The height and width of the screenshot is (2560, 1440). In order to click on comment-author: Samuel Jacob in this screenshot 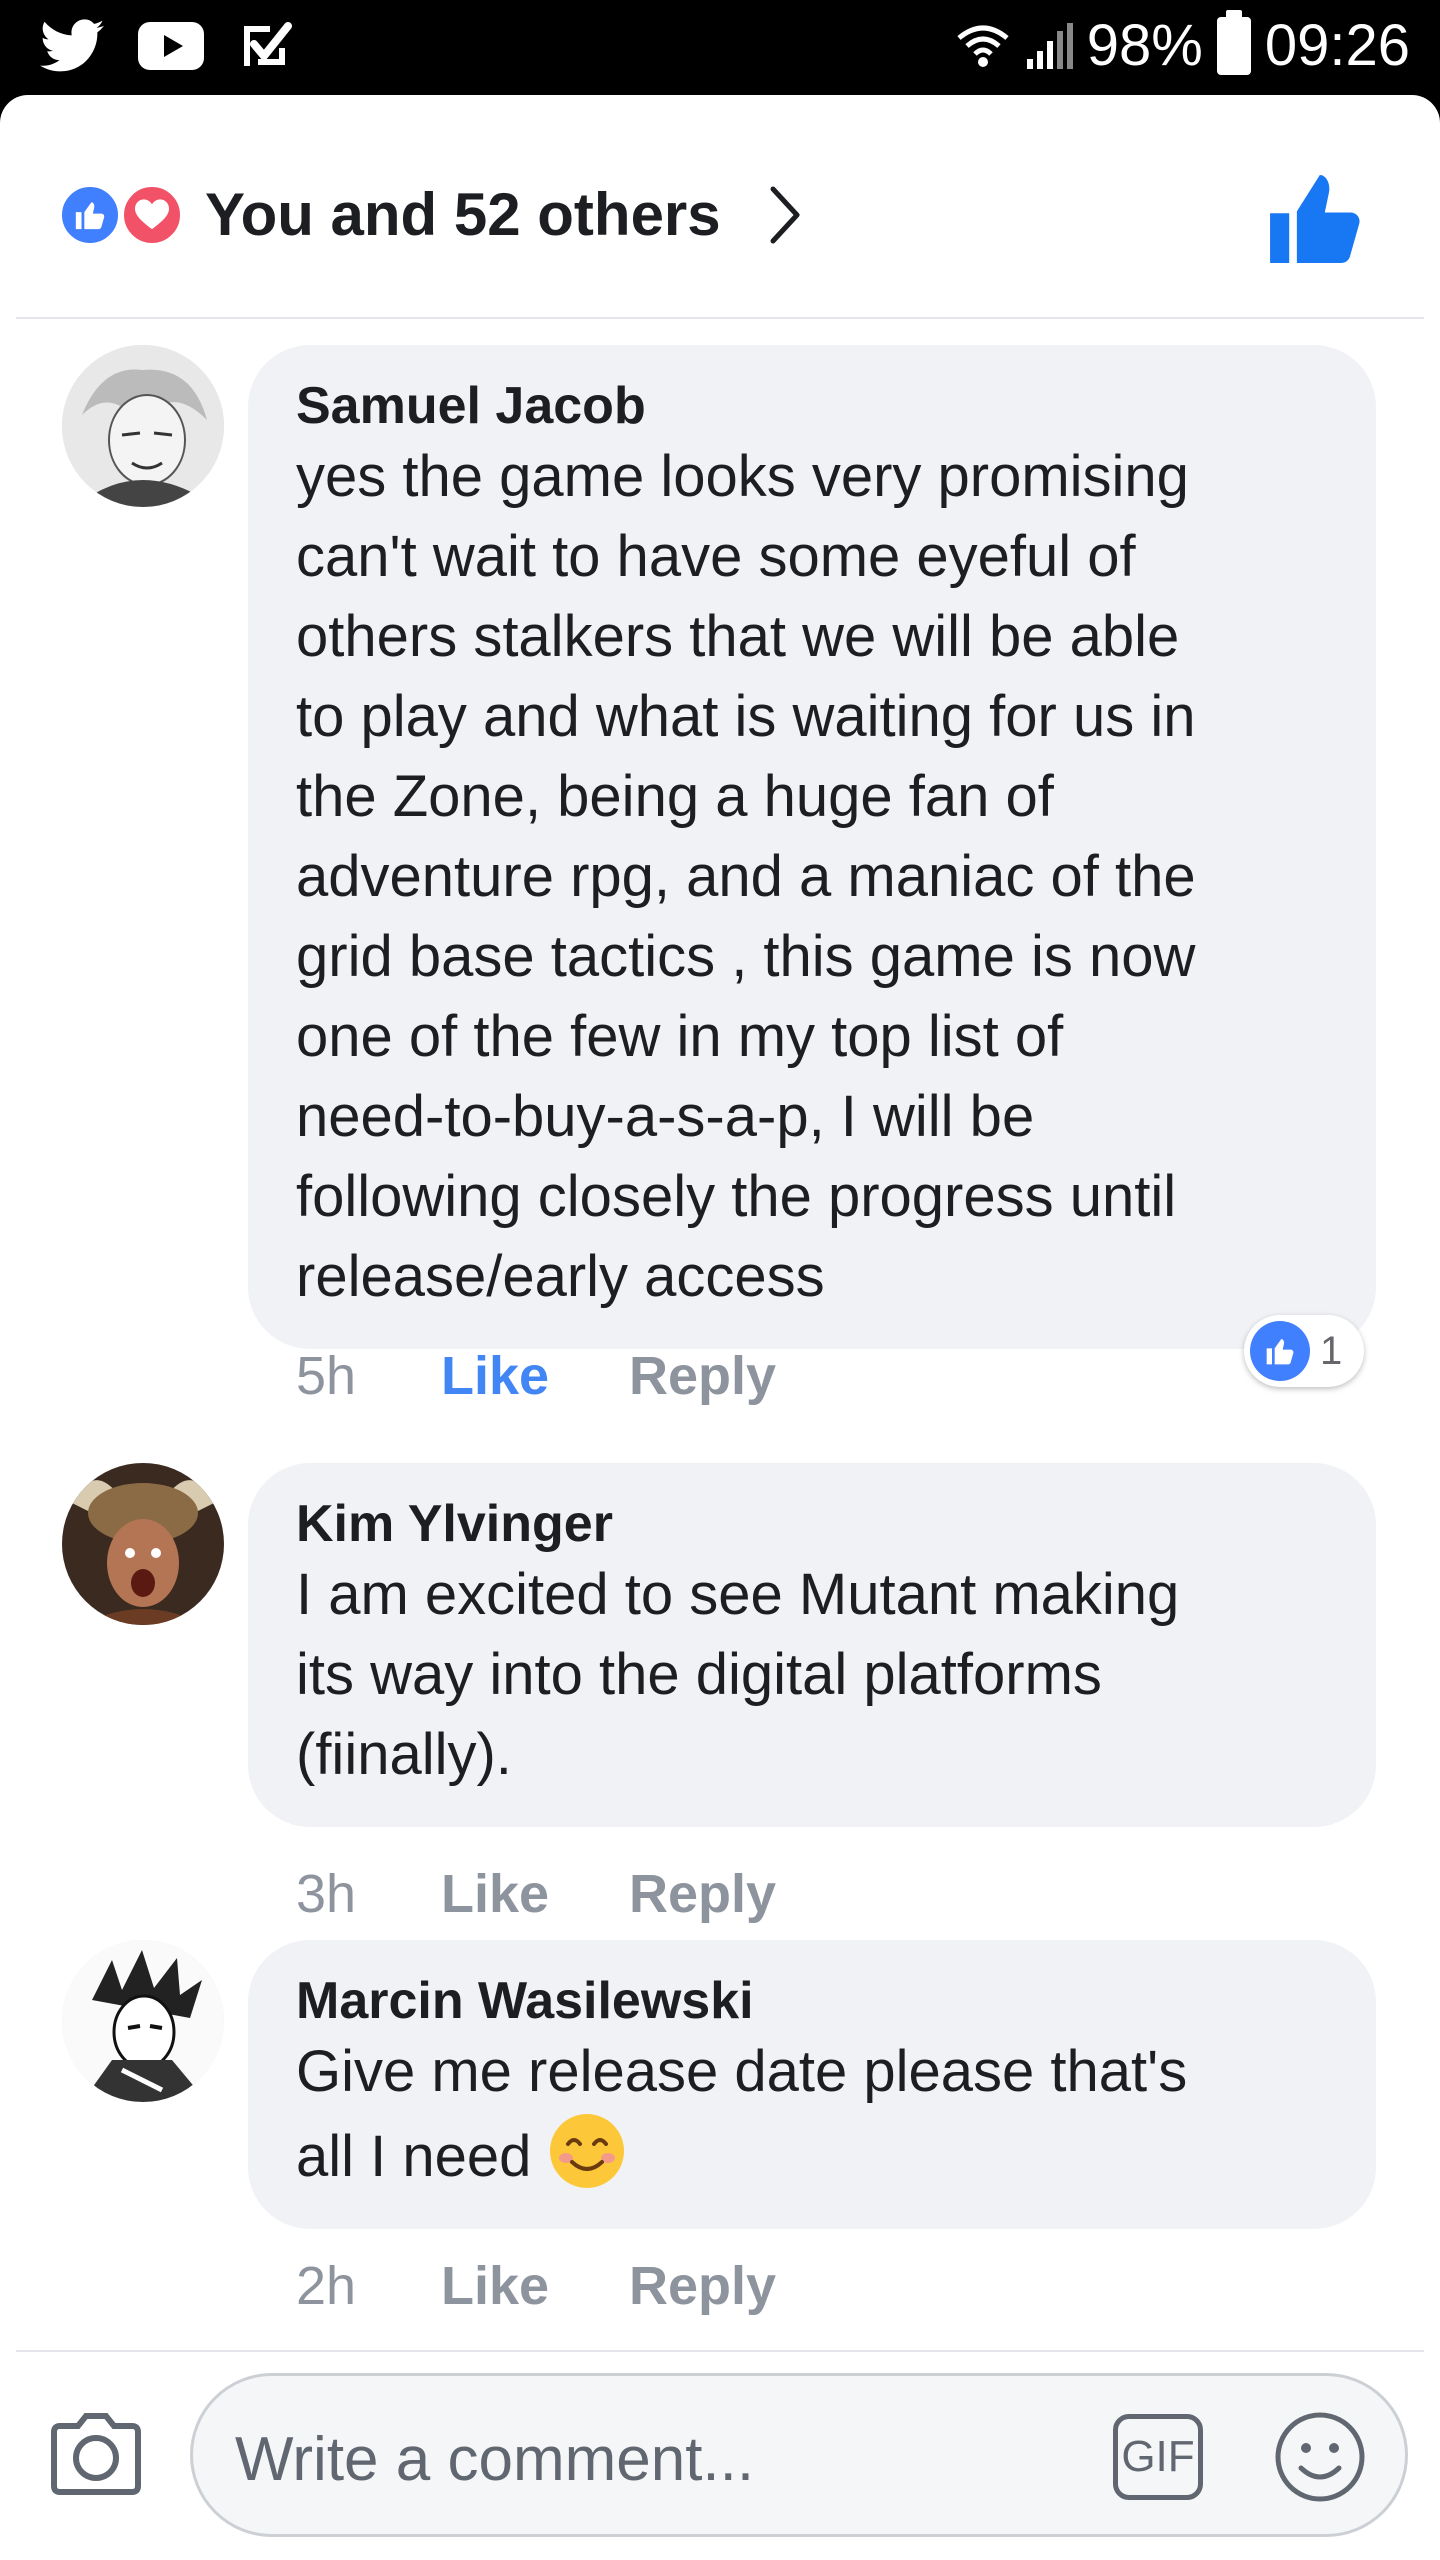, I will do `click(812, 406)`.